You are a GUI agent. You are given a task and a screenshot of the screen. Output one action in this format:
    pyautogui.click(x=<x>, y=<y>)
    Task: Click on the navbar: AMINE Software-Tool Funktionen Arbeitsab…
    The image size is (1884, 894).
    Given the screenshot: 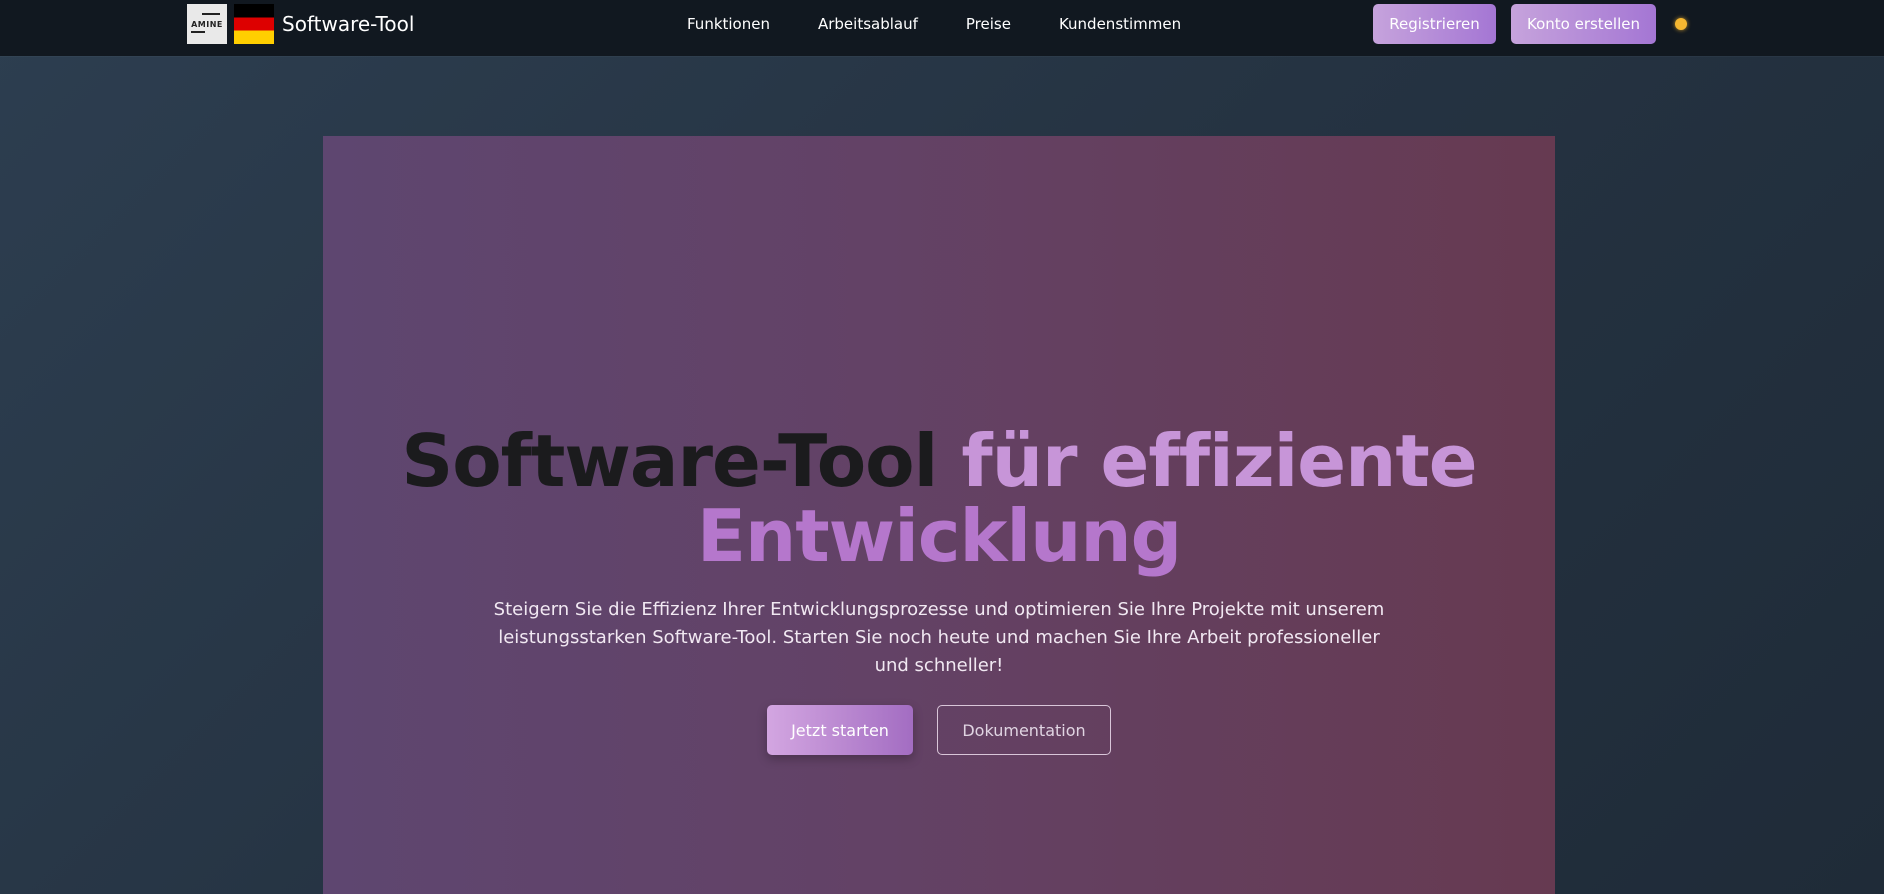 What is the action you would take?
    pyautogui.click(x=942, y=28)
    